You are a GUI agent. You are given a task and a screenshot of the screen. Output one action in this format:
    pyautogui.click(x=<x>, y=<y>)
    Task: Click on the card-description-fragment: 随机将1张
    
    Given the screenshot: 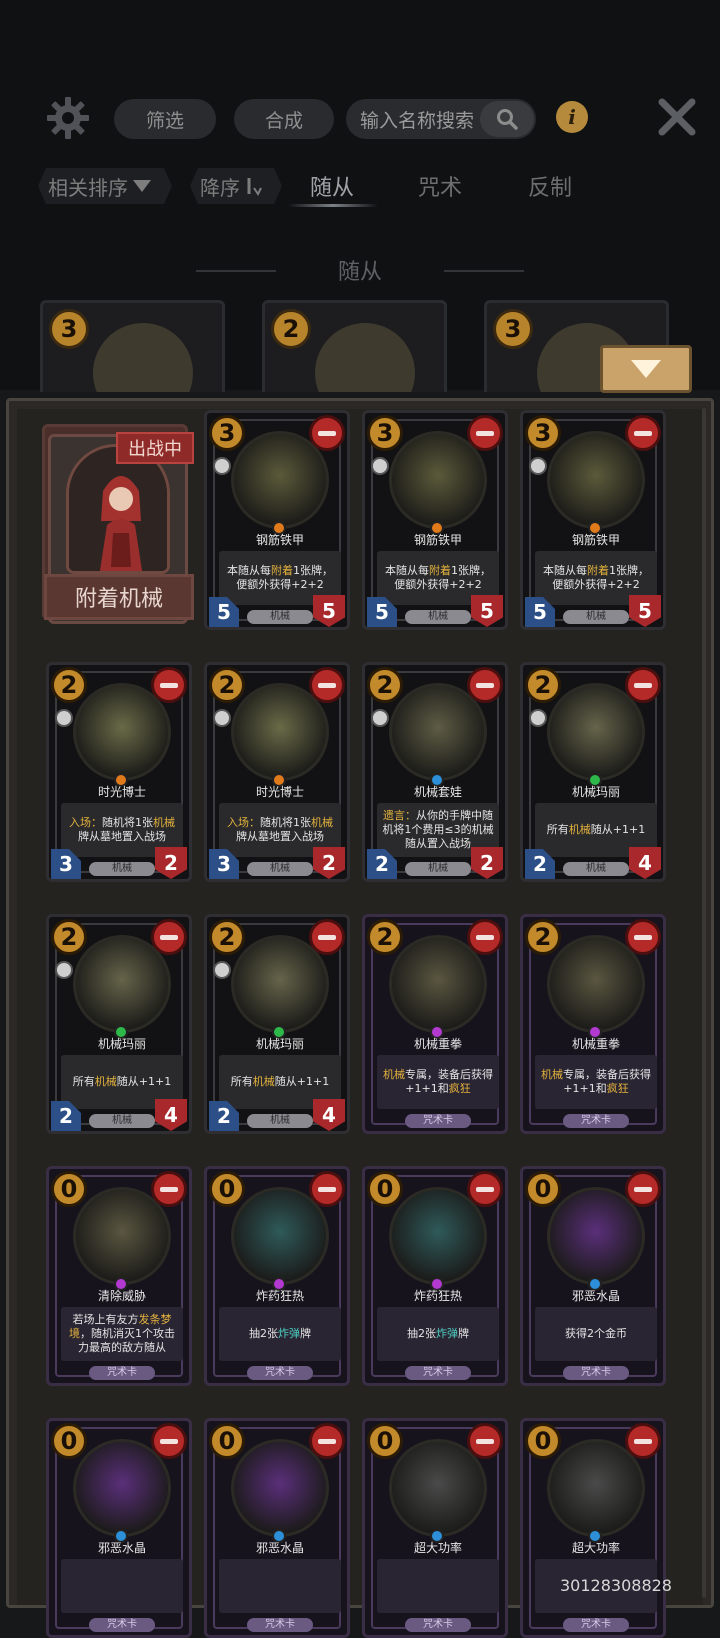 What is the action you would take?
    pyautogui.click(x=127, y=822)
    